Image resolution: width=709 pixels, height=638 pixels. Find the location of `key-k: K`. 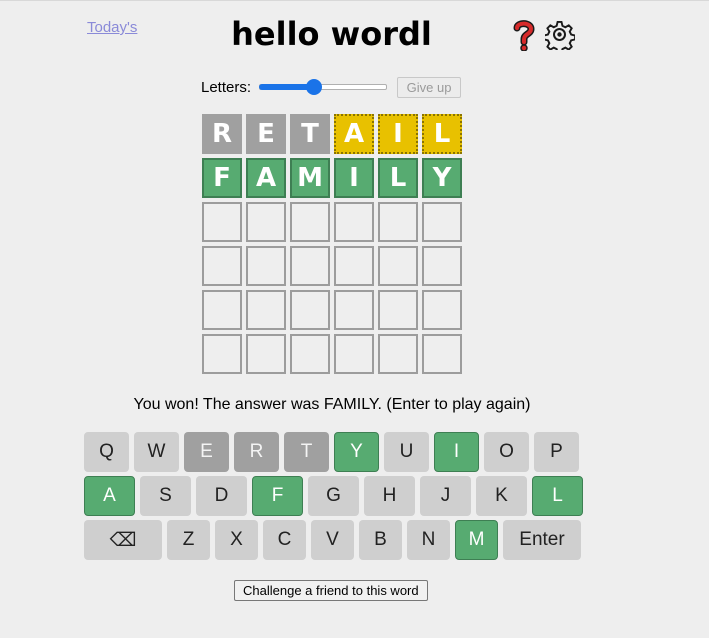

key-k: K is located at coordinates (501, 496).